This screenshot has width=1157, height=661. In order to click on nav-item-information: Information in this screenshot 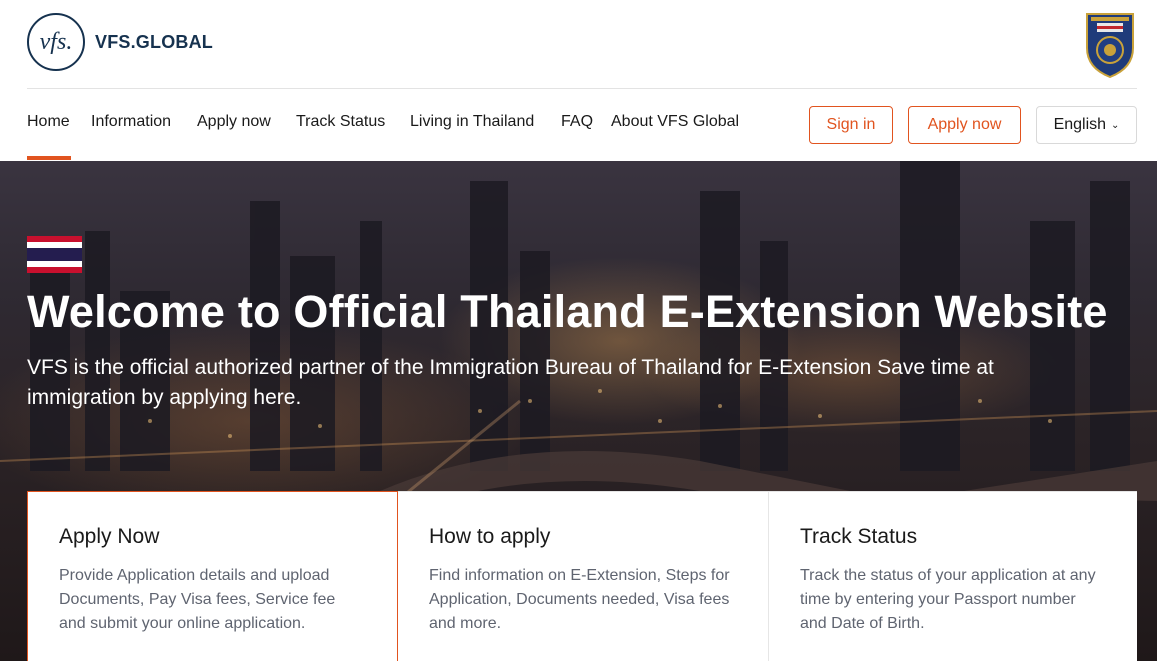, I will do `click(131, 122)`.